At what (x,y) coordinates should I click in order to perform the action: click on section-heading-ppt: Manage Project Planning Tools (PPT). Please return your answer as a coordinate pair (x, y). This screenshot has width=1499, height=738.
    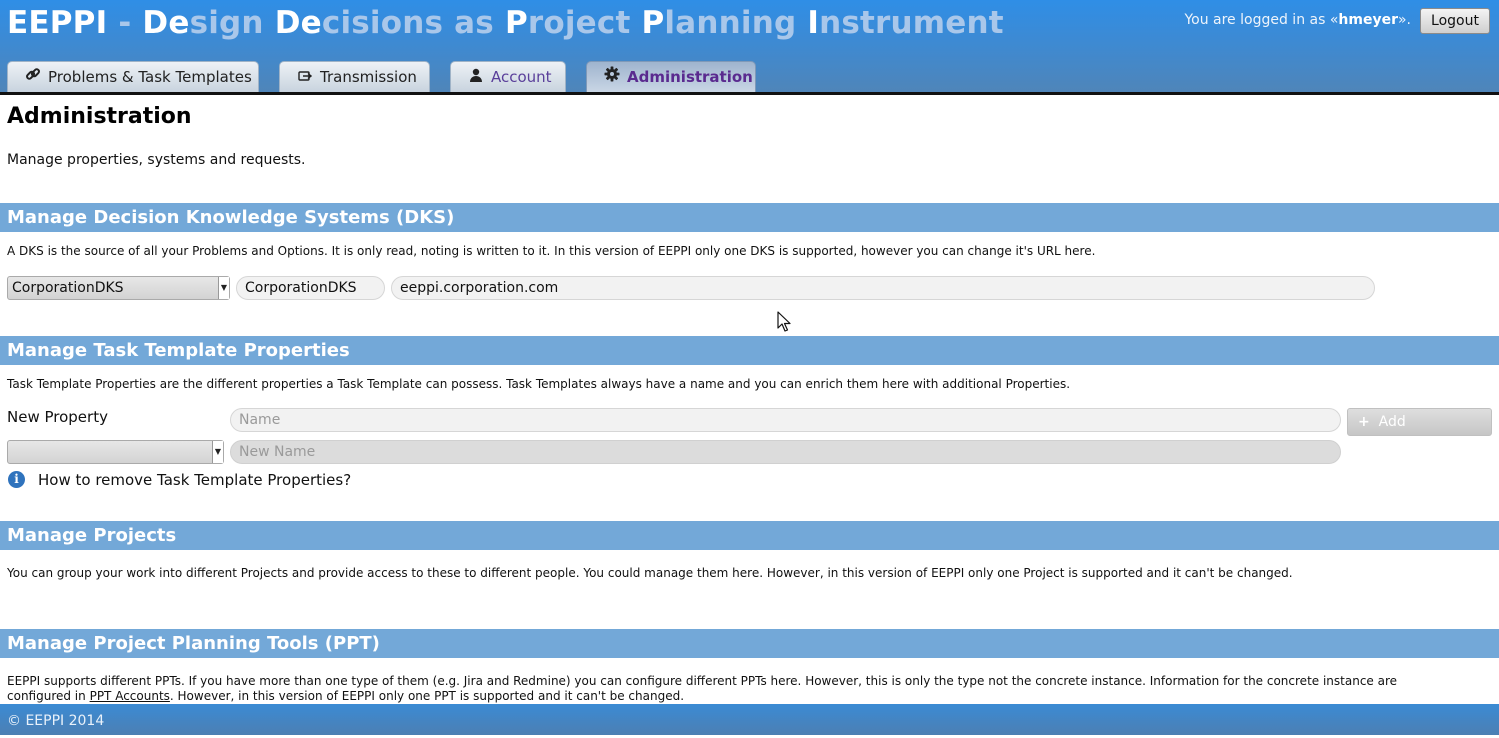
    Looking at the image, I should click on (749, 643).